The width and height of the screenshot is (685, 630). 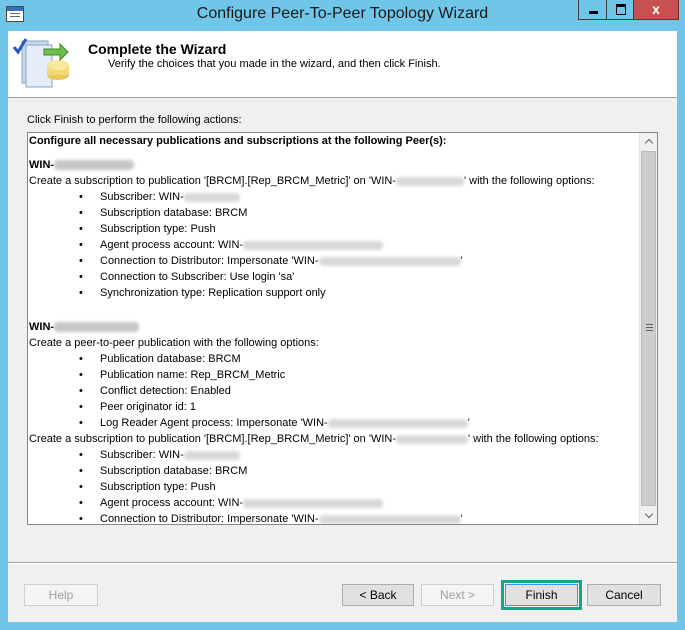 I want to click on scroll-thumb, so click(x=648, y=328).